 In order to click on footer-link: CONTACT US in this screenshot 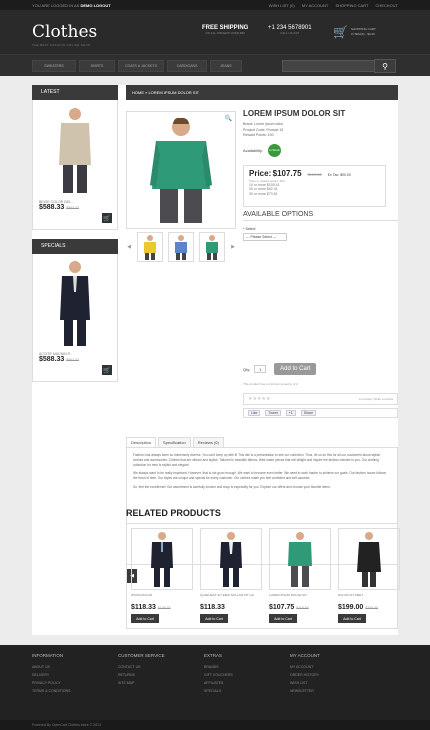, I will do `click(141, 667)`.